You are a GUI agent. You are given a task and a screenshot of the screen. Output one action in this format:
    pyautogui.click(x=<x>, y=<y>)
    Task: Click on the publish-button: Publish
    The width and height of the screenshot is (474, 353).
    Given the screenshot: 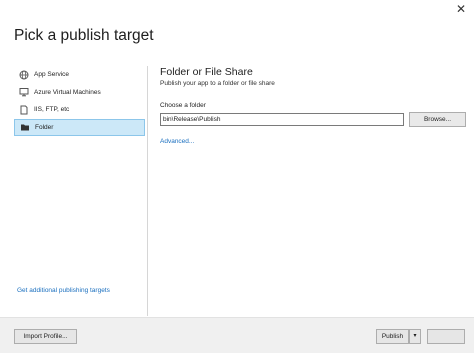 What is the action you would take?
    pyautogui.click(x=392, y=336)
    